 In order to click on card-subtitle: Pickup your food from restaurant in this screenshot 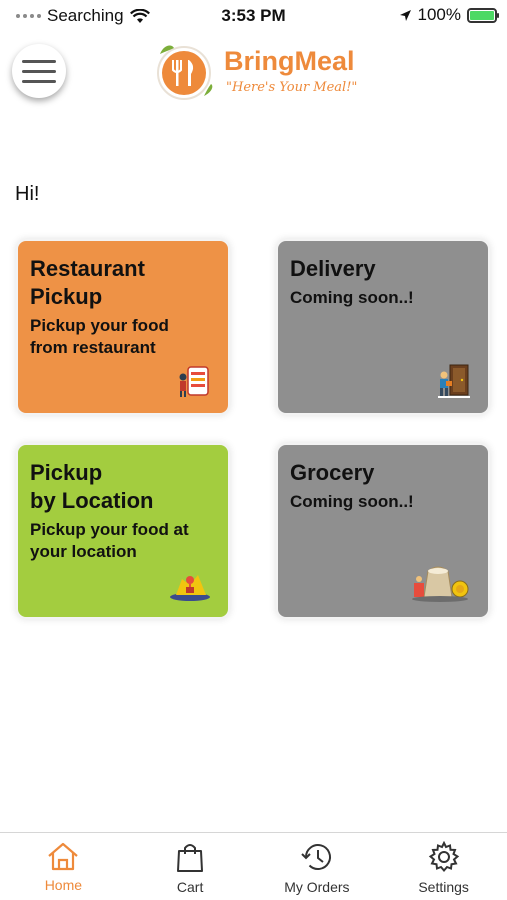, I will do `click(99, 336)`.